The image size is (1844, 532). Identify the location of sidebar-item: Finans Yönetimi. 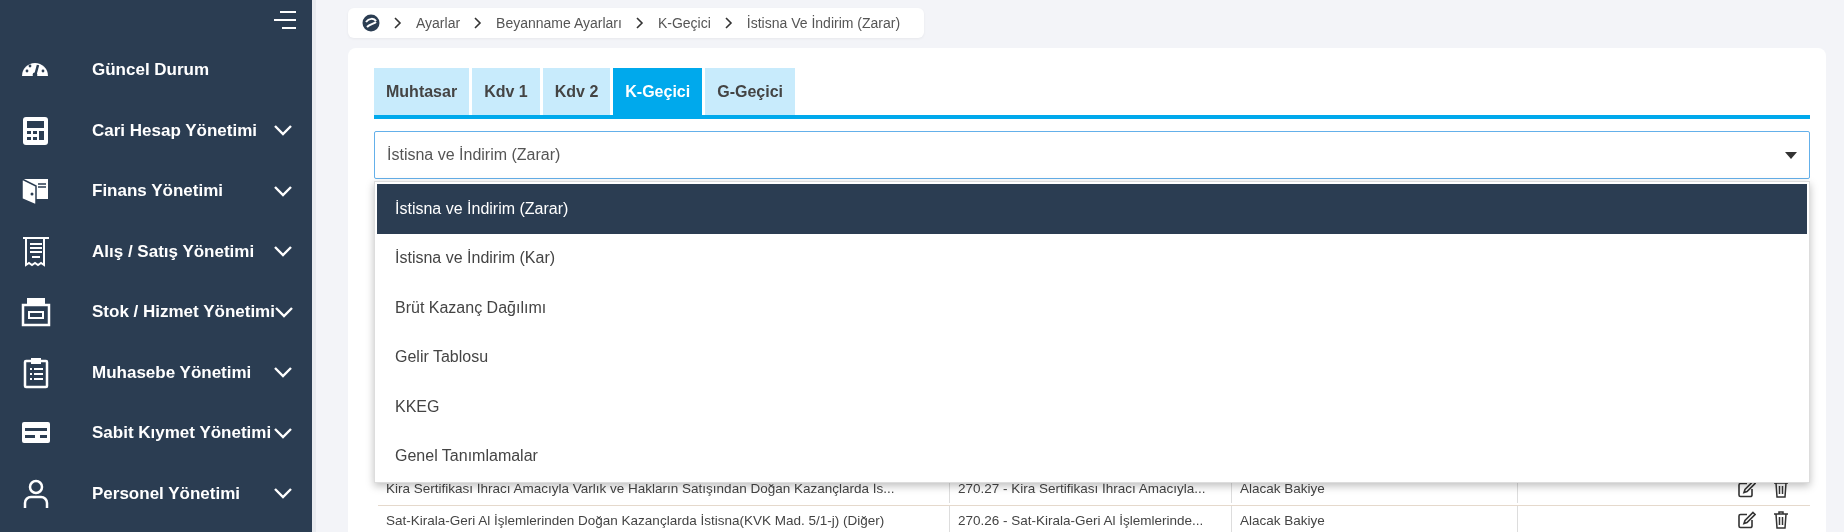
(156, 191).